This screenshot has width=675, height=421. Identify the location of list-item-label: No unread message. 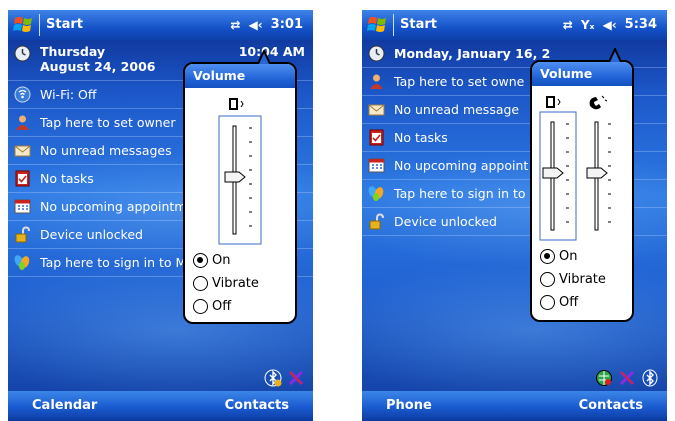
(457, 109).